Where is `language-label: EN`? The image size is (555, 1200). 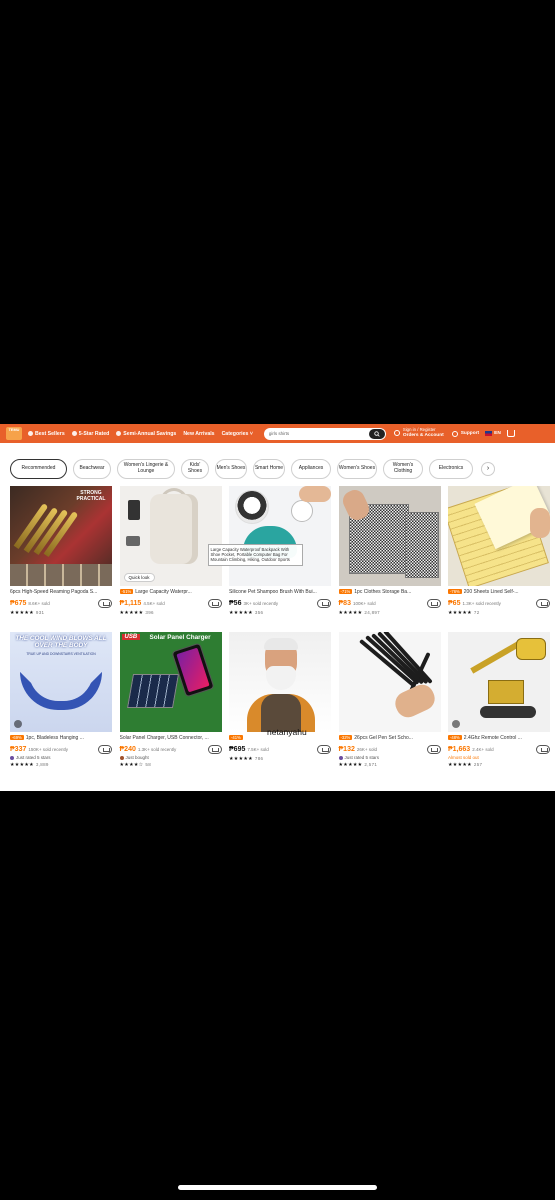 language-label: EN is located at coordinates (497, 433).